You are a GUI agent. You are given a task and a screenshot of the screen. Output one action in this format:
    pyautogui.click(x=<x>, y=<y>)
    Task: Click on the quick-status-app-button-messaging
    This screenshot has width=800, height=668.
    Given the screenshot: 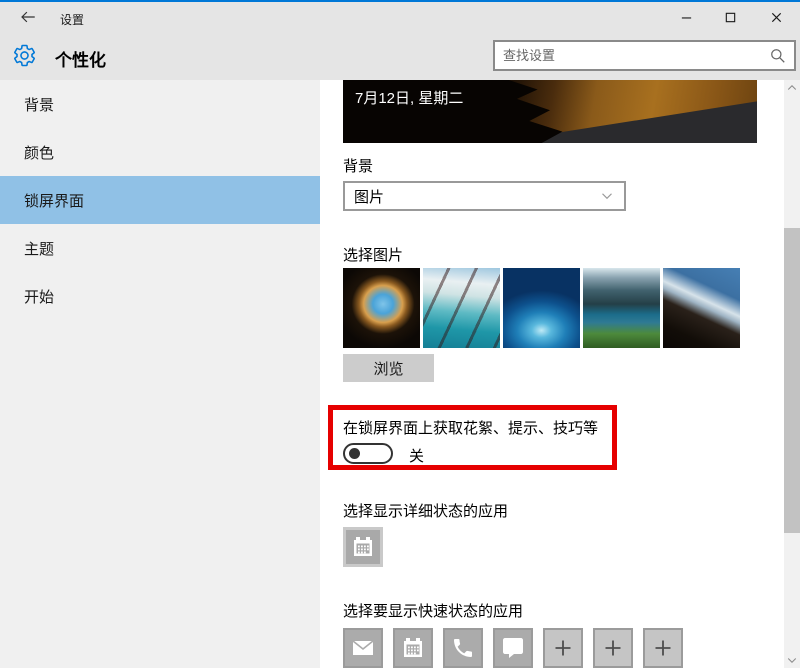 What is the action you would take?
    pyautogui.click(x=513, y=648)
    